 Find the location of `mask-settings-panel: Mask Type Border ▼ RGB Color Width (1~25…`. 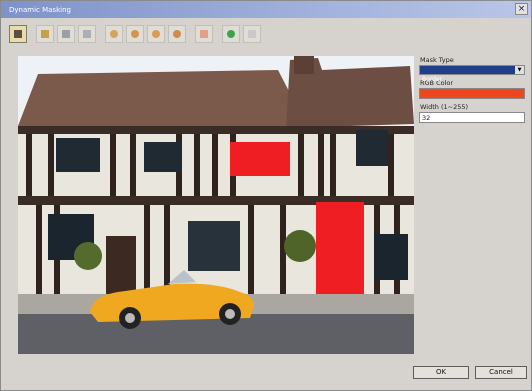

mask-settings-panel: Mask Type Border ▼ RGB Color Width (1~25… is located at coordinates (473, 89).